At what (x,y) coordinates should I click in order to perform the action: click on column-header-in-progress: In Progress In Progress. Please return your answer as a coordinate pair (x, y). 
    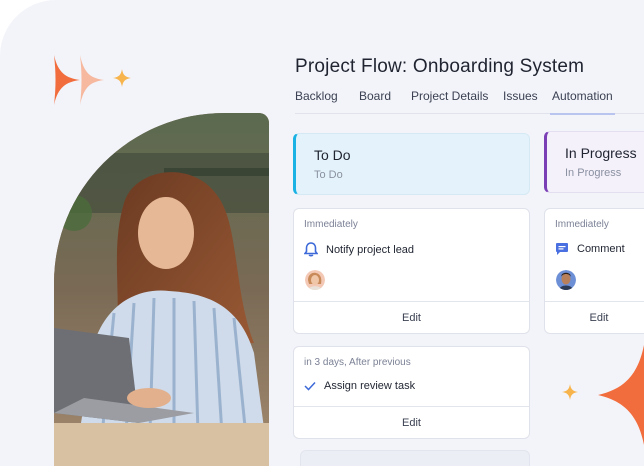
    Looking at the image, I should click on (594, 162).